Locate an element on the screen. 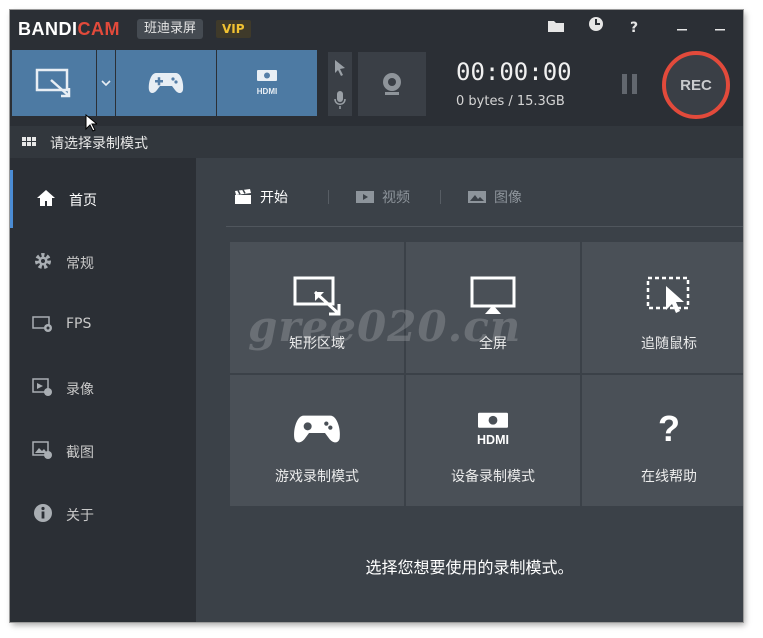  rectangle-mode-button is located at coordinates (54, 83).